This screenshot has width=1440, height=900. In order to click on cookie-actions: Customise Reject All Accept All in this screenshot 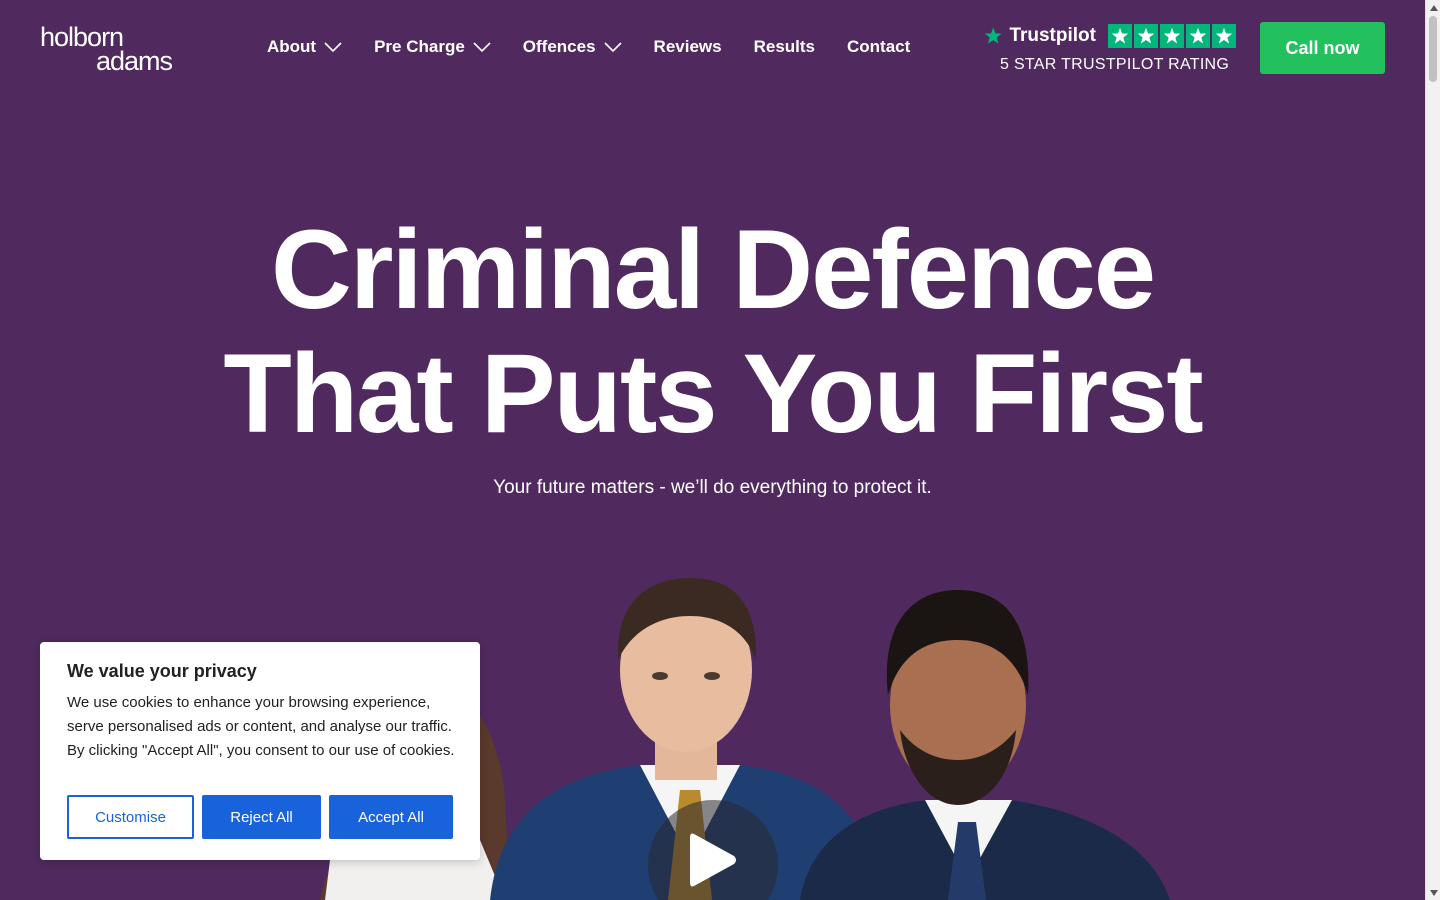, I will do `click(260, 817)`.